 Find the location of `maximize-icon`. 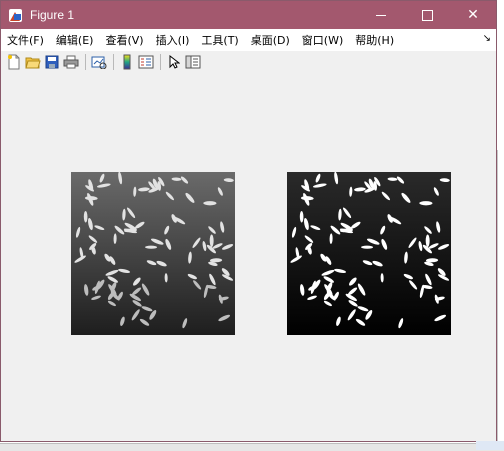

maximize-icon is located at coordinates (427, 15).